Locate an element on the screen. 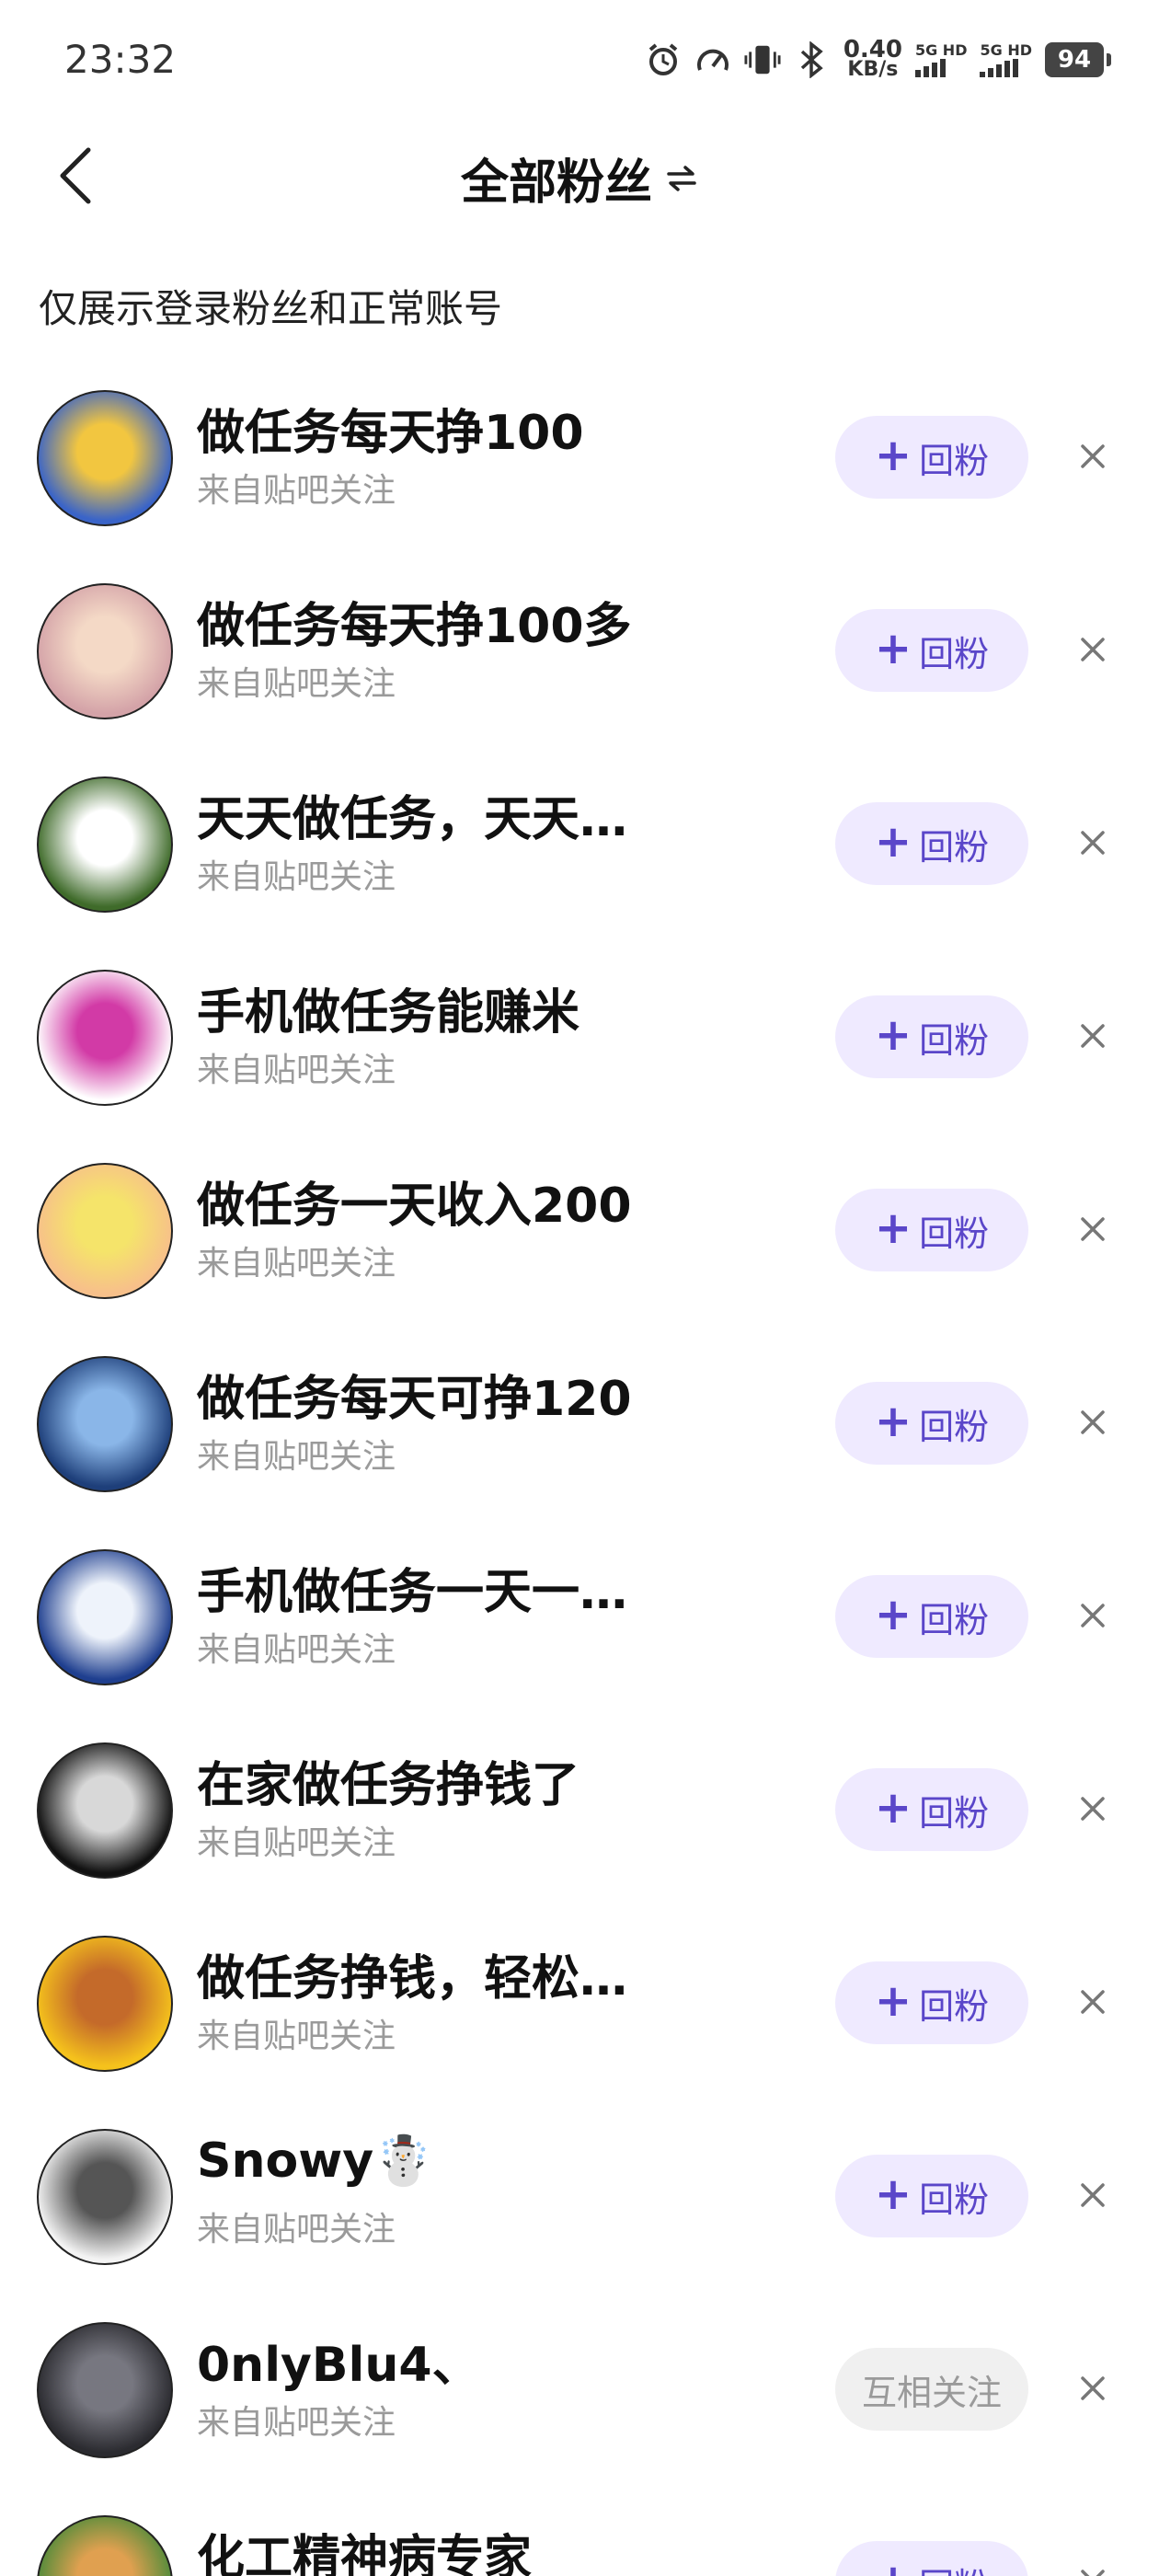 This screenshot has width=1159, height=2576. follow-button-label: 互相关注 is located at coordinates (931, 2392).